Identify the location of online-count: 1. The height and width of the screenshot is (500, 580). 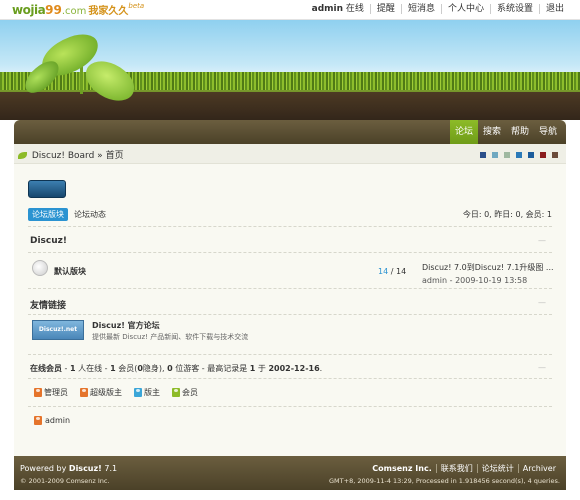
(72, 368).